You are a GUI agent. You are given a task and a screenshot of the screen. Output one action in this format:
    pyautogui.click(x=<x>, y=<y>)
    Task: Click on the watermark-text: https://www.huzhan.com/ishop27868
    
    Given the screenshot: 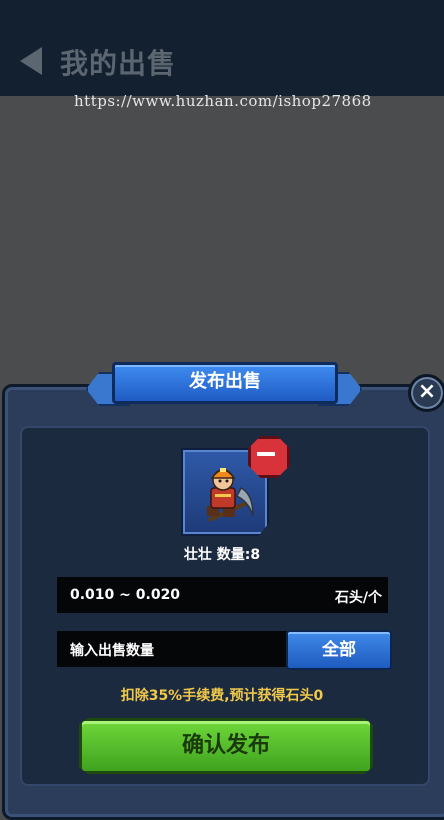 What is the action you would take?
    pyautogui.click(x=223, y=101)
    